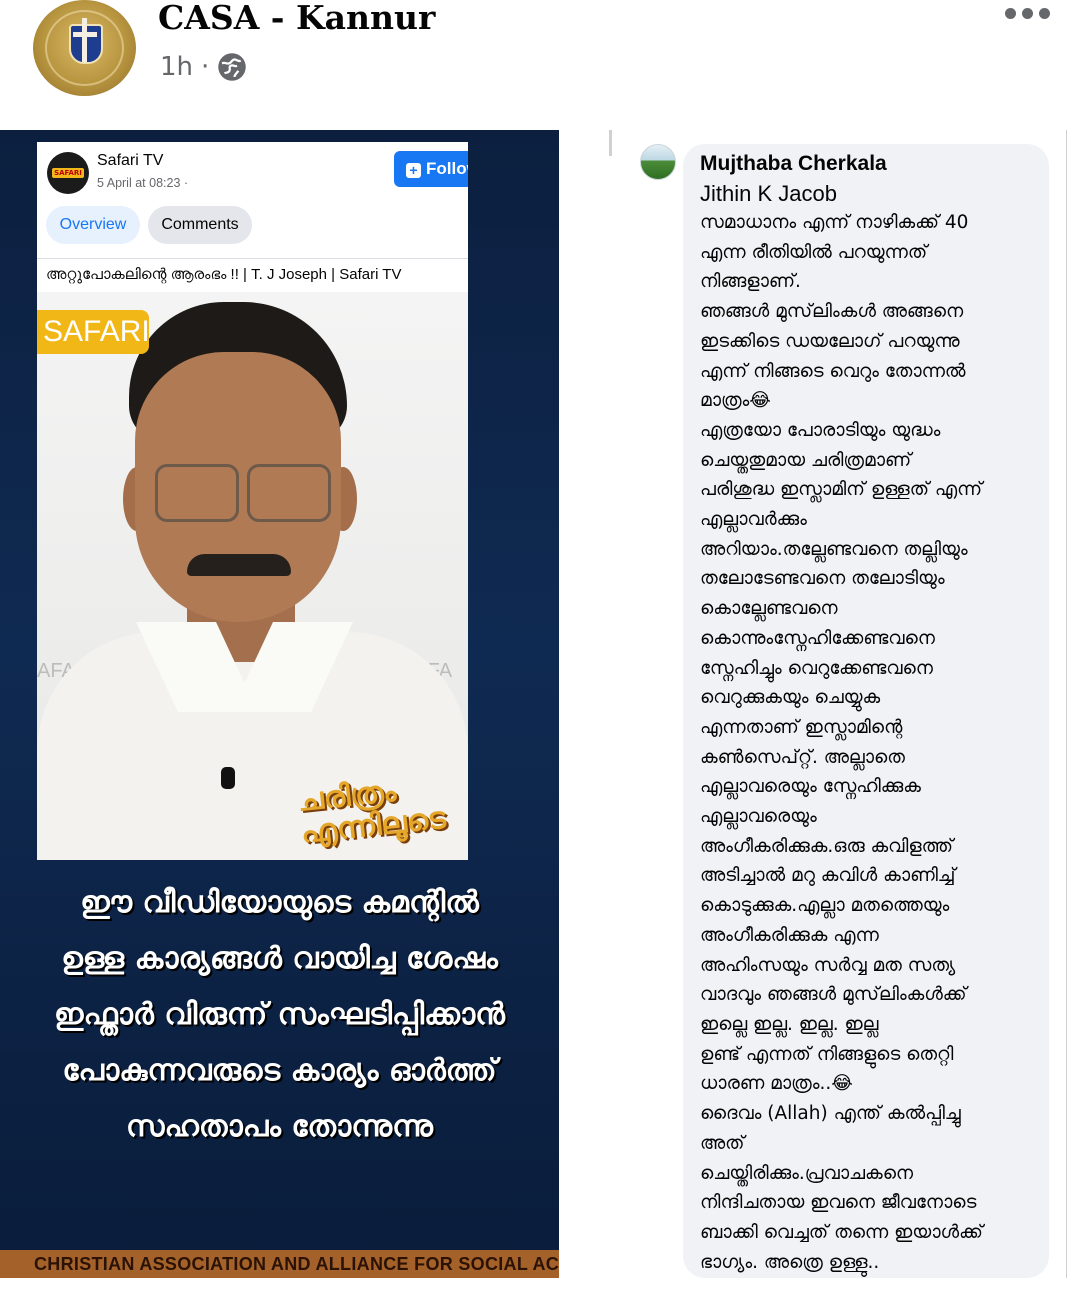  Describe the element at coordinates (790, 698) in the screenshot. I see `comment-line: വെറുക്കുകയും ചെയ്യുക` at that location.